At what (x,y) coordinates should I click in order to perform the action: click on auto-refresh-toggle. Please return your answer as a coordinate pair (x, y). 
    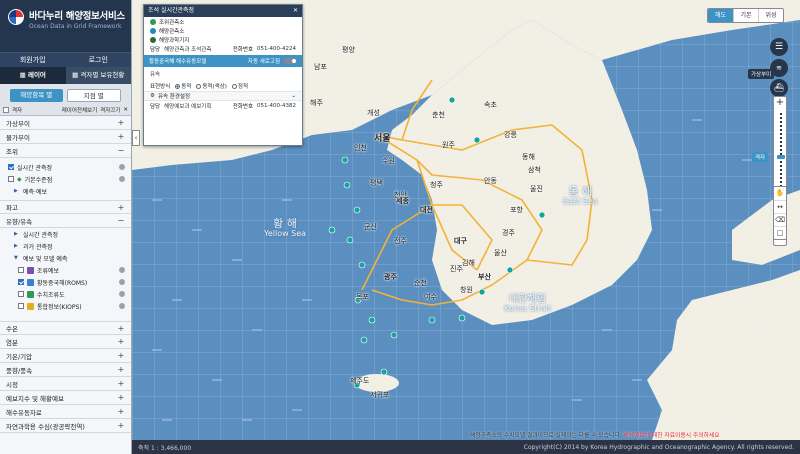
    Looking at the image, I should click on (290, 61).